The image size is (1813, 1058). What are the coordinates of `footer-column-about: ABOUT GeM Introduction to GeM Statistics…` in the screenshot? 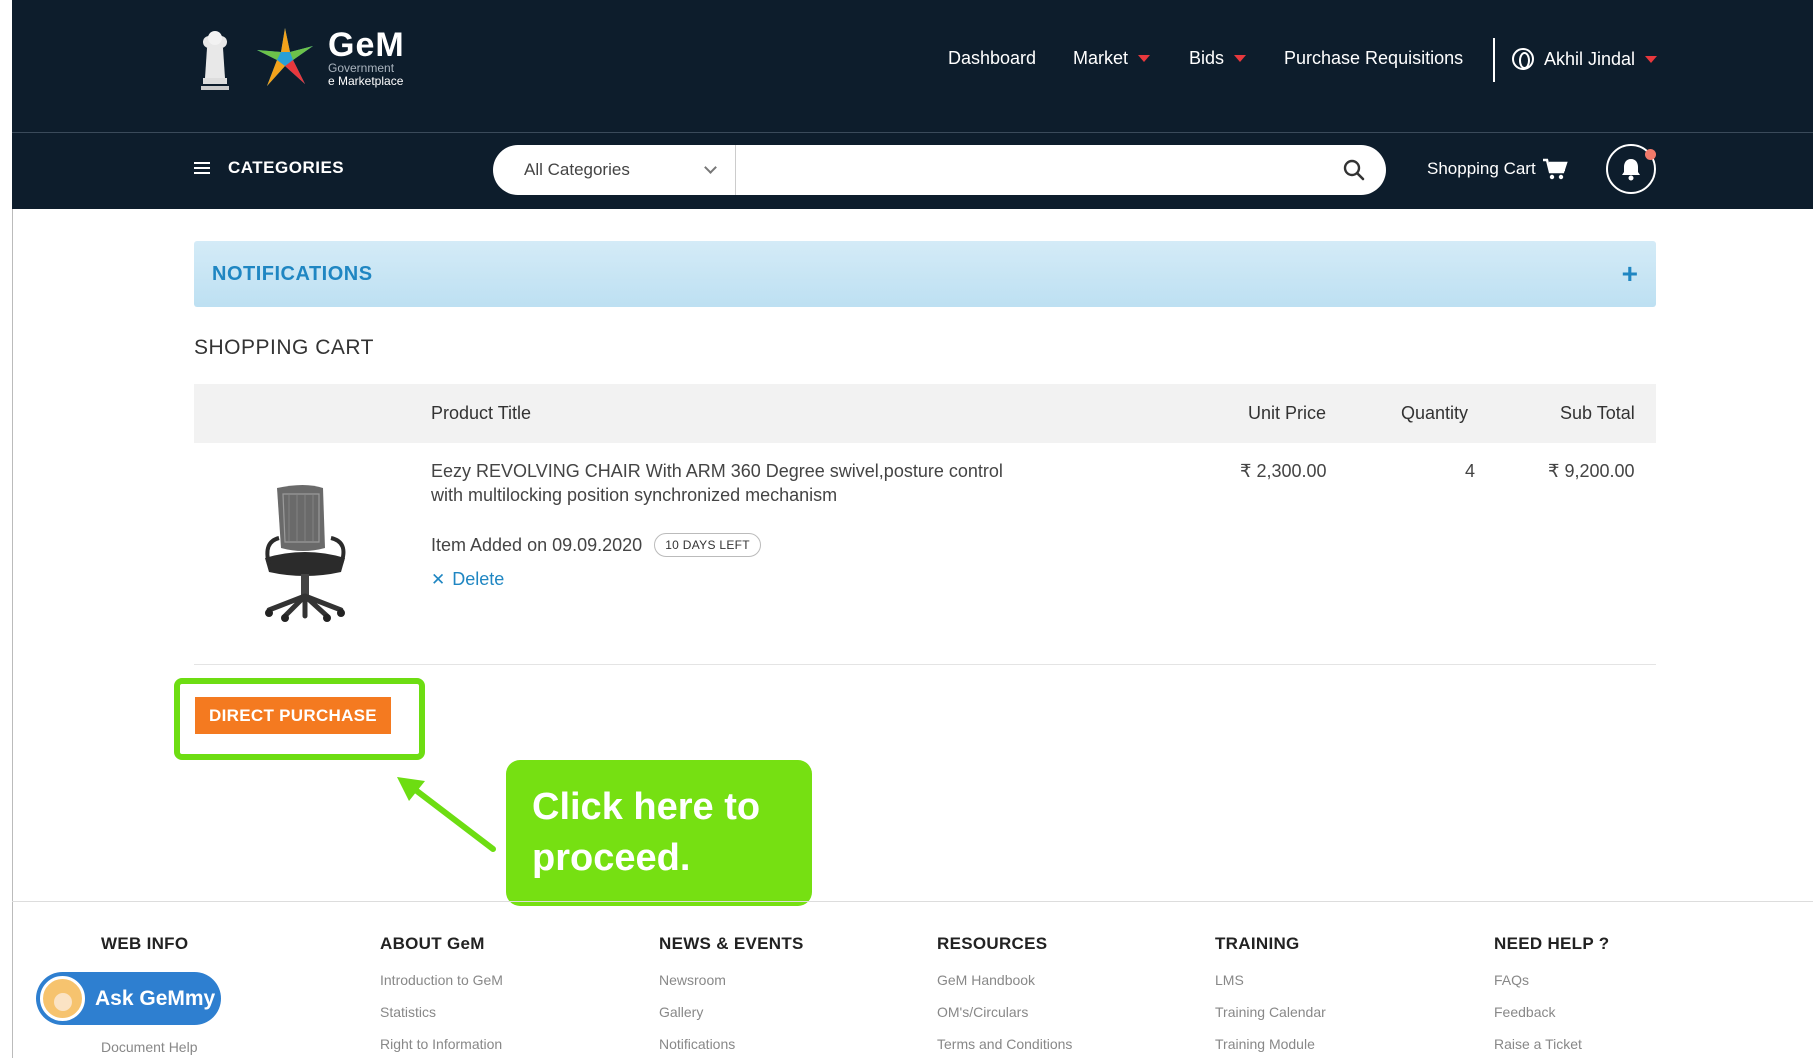 It's located at (441, 996).